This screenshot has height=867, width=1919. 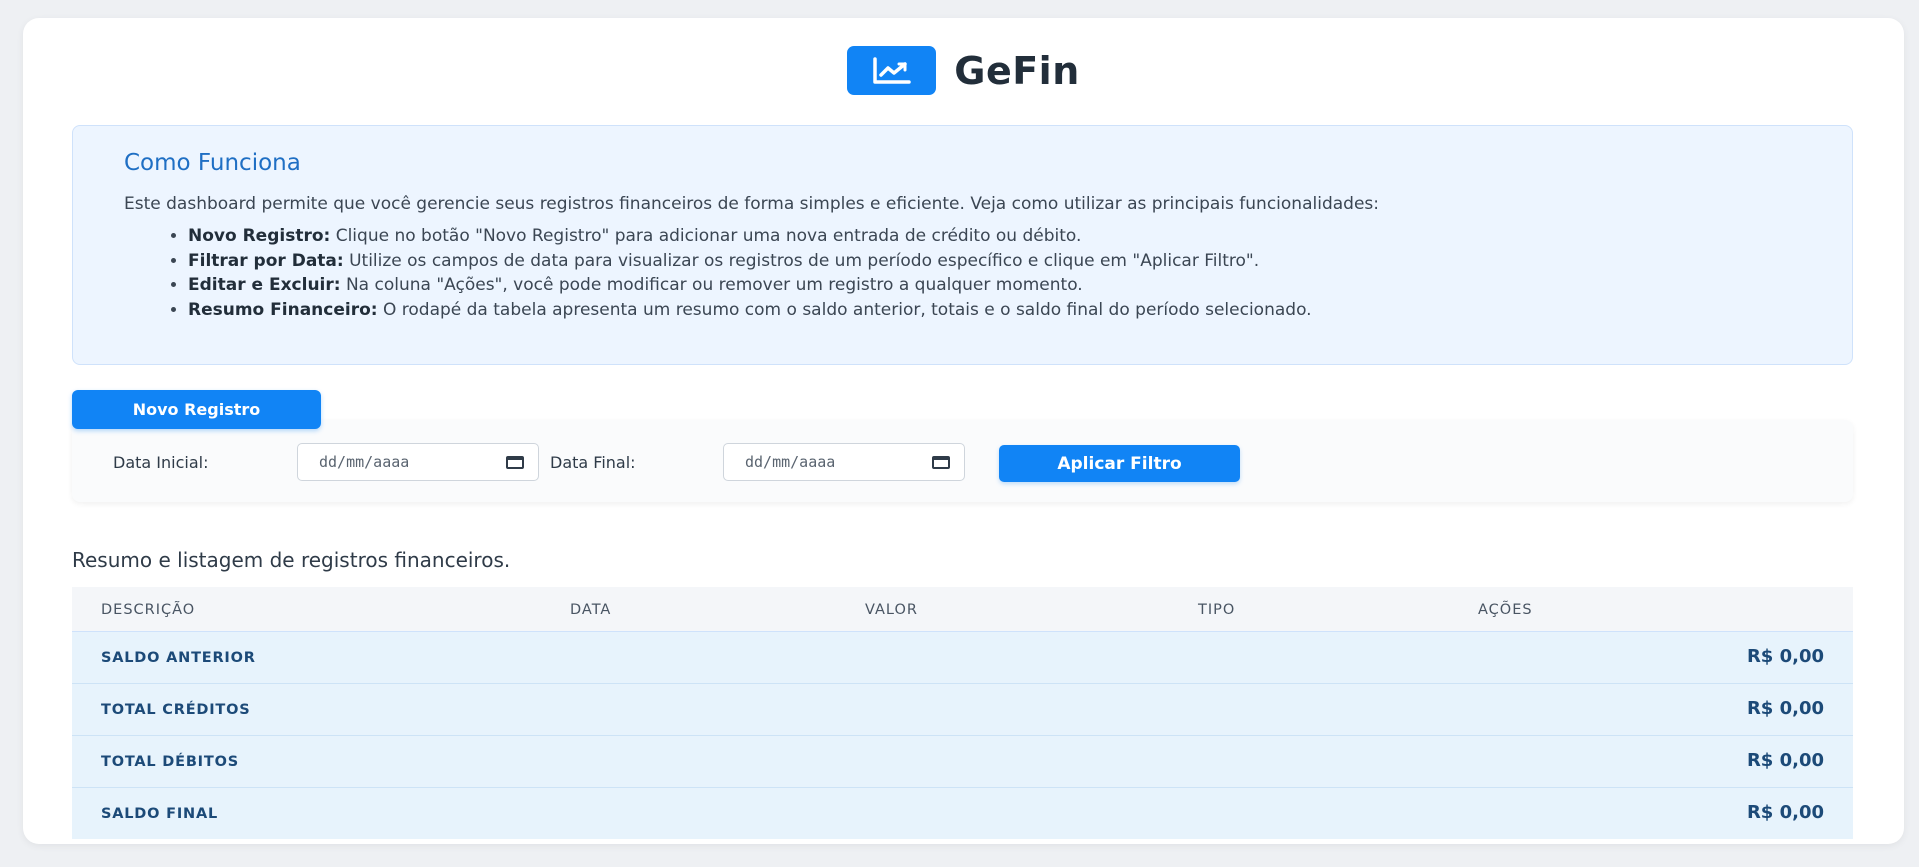 I want to click on apply-filter-button: Aplicar Filtro, so click(x=1119, y=463).